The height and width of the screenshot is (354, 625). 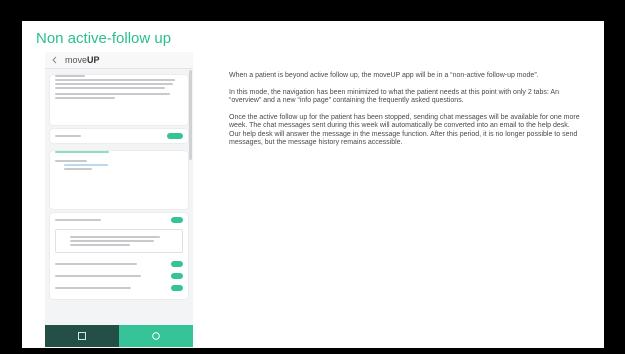 I want to click on app-logo: moveUP, so click(x=82, y=60).